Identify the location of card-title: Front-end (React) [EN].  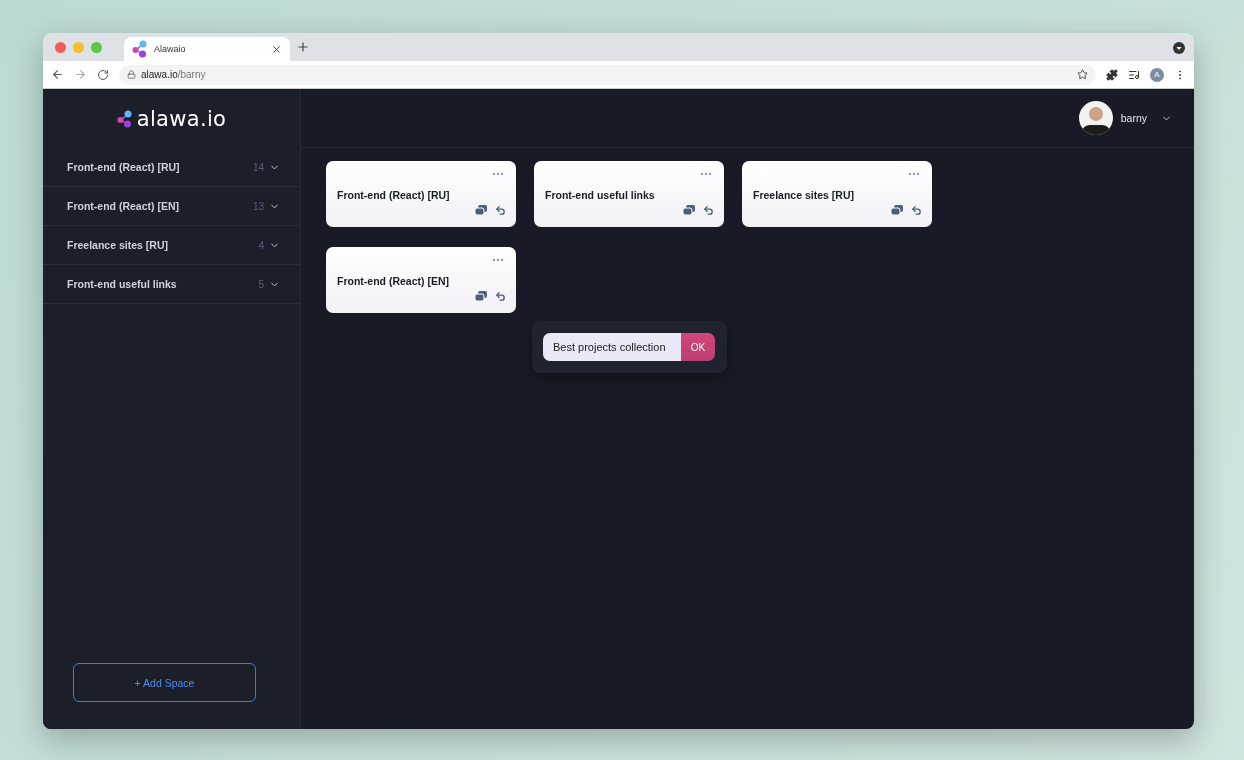
(393, 281).